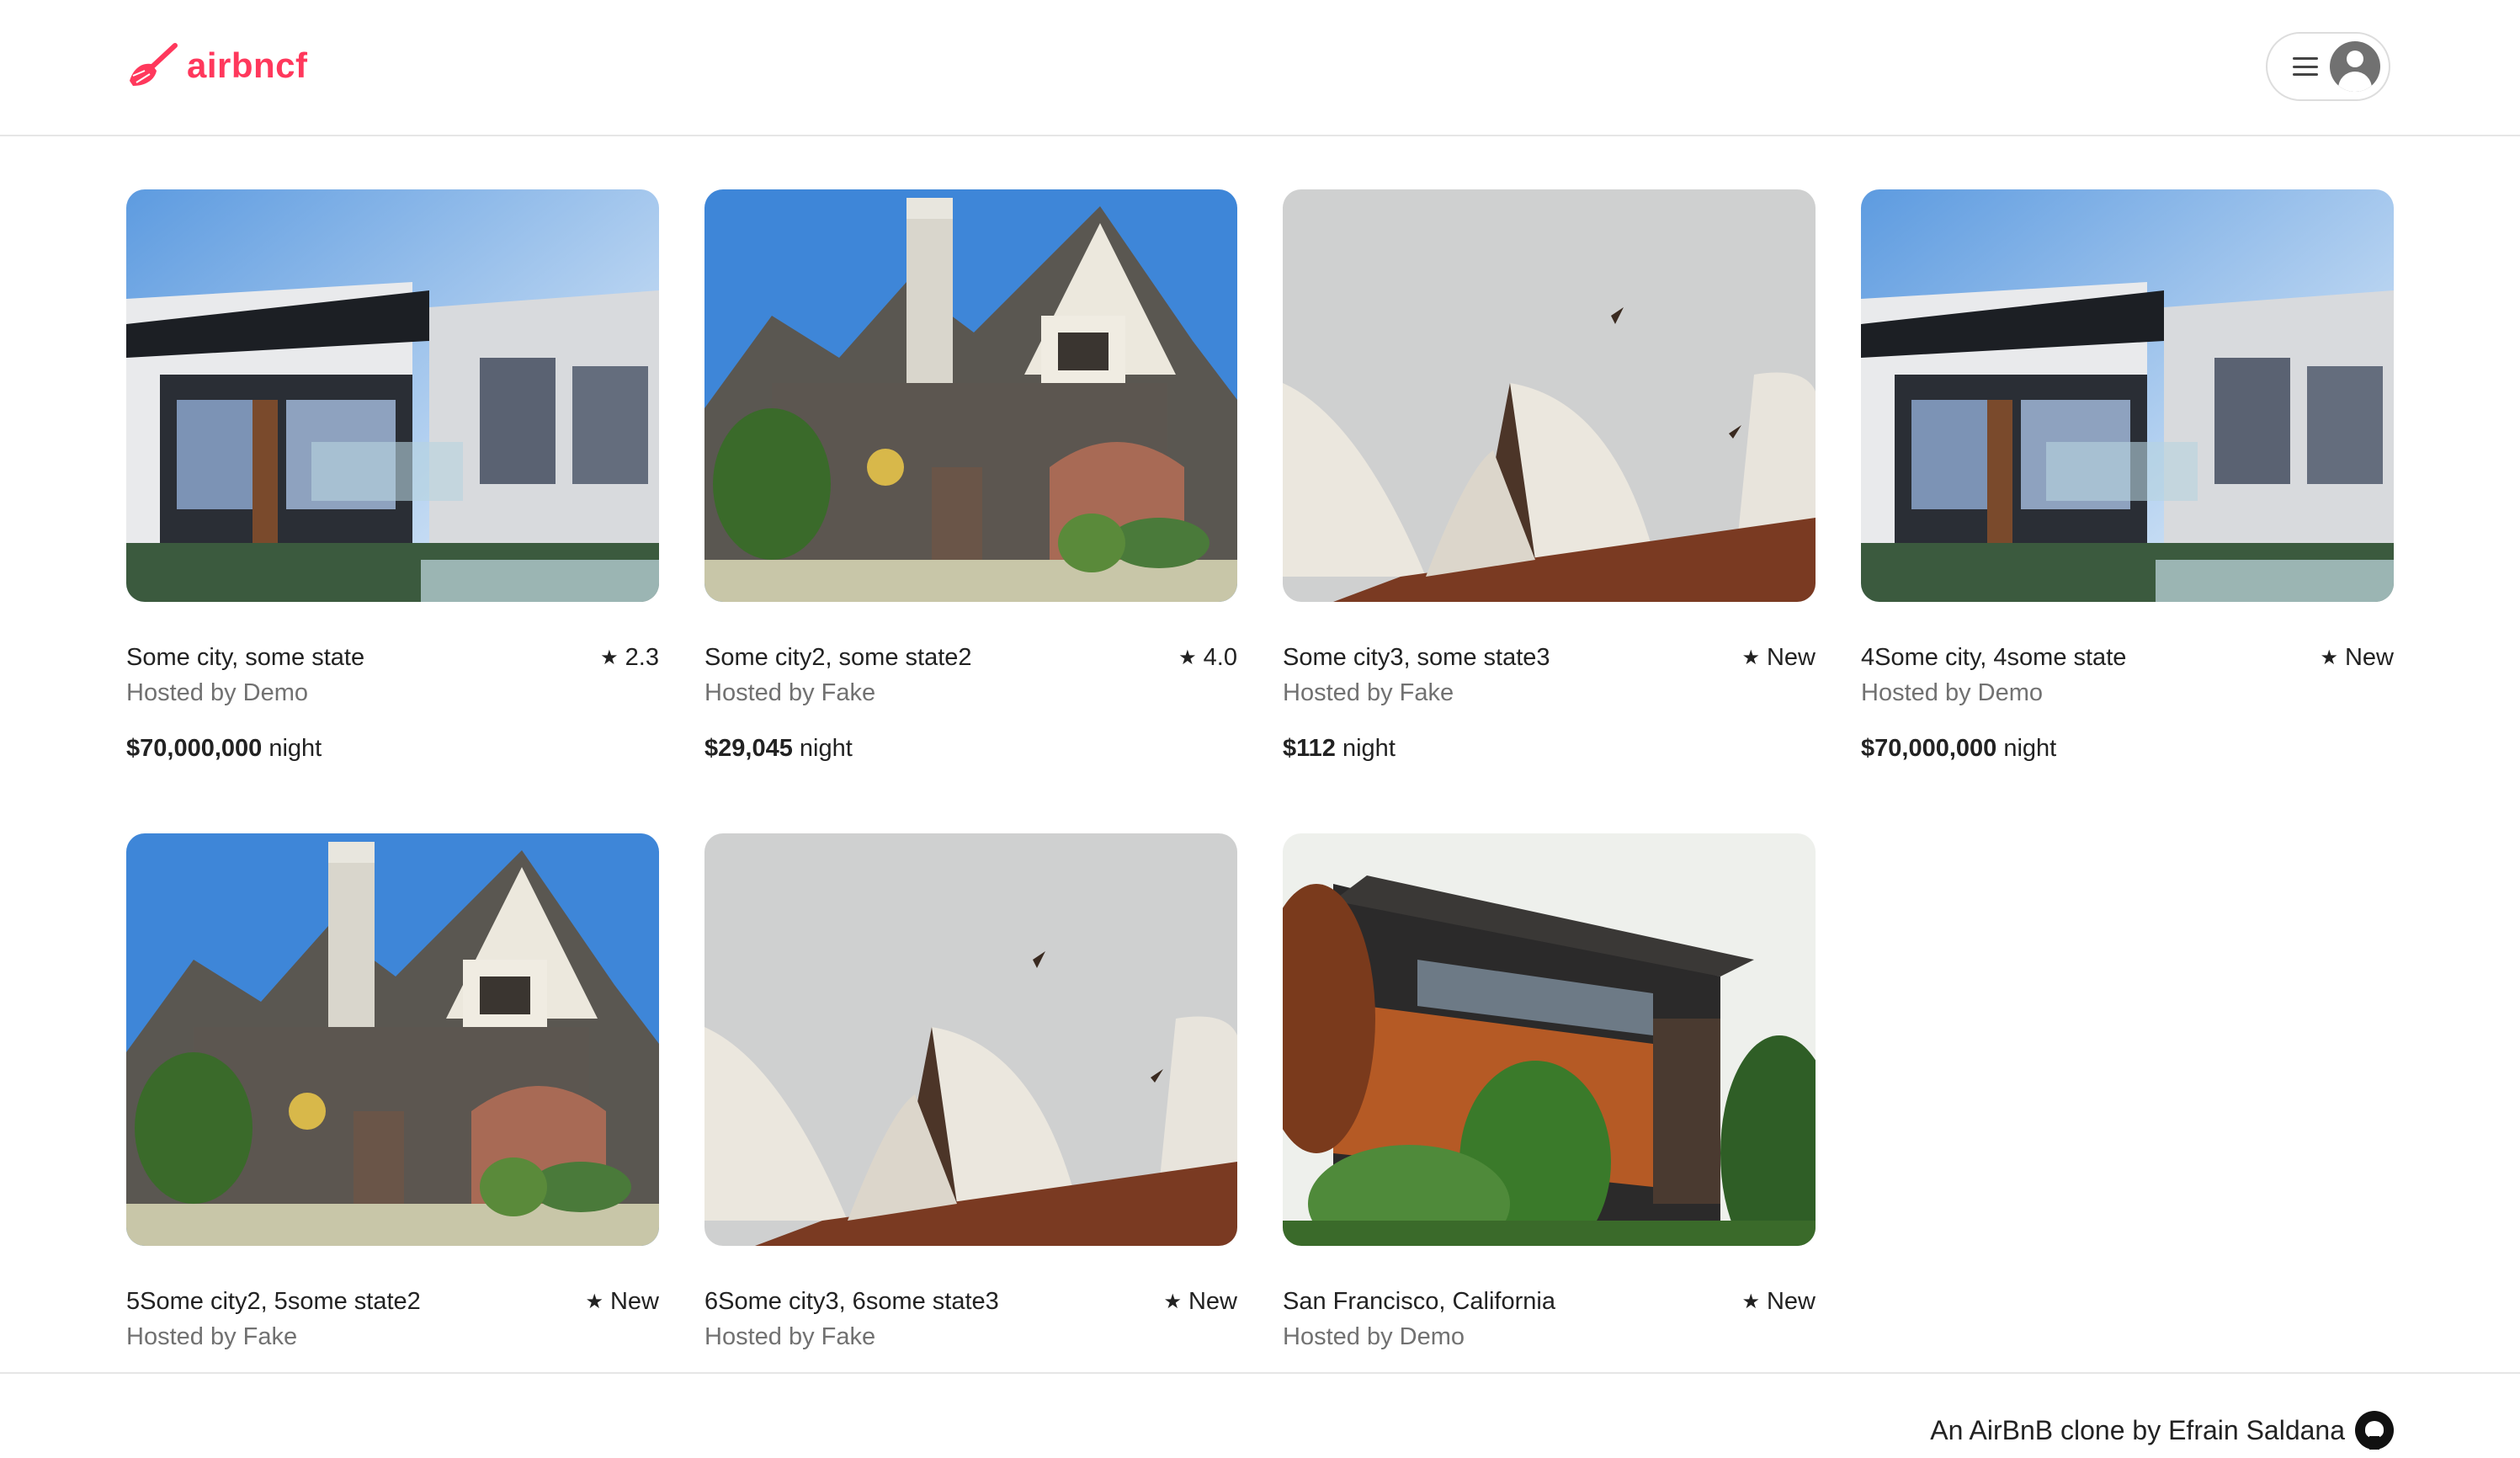  I want to click on listing-price: $112 night, so click(1339, 748).